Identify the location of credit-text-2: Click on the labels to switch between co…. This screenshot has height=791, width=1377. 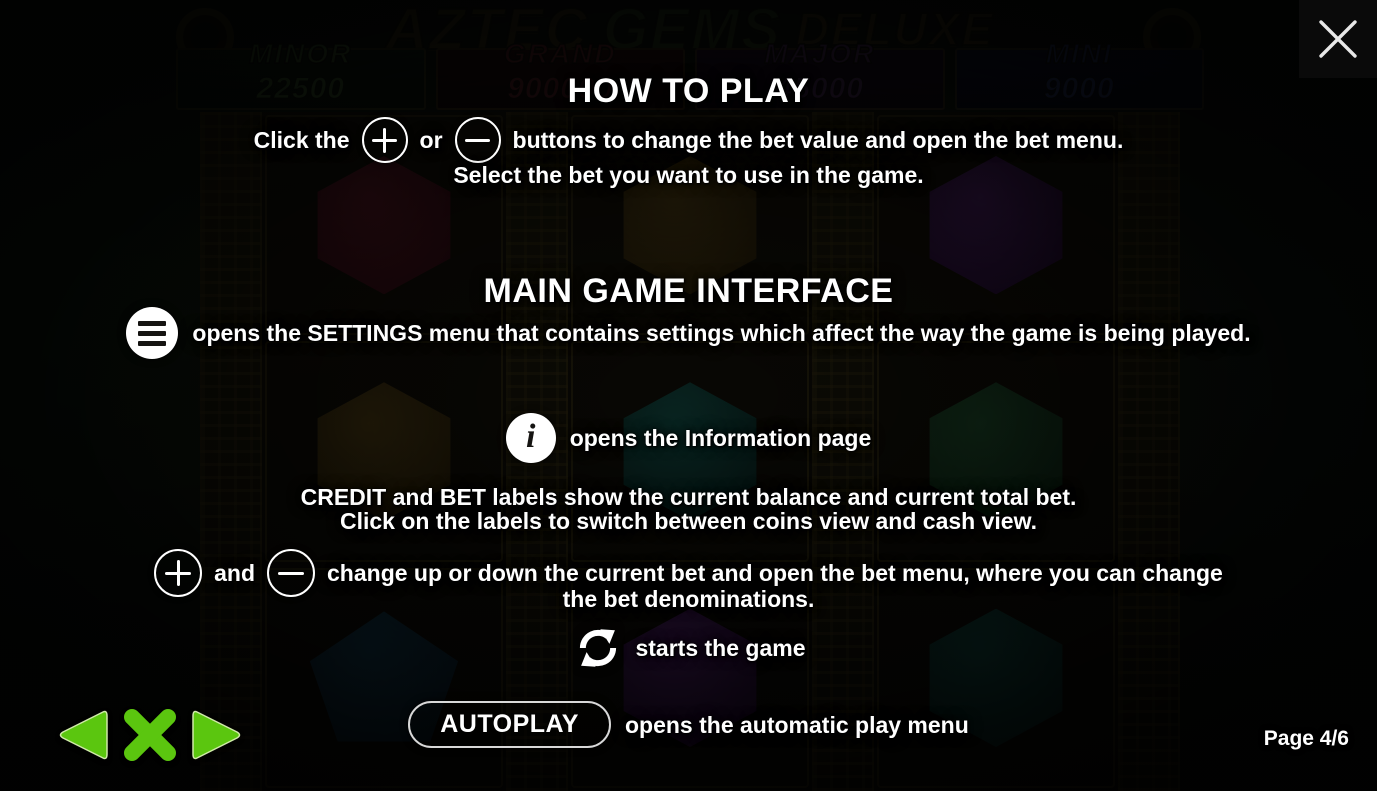
(688, 521).